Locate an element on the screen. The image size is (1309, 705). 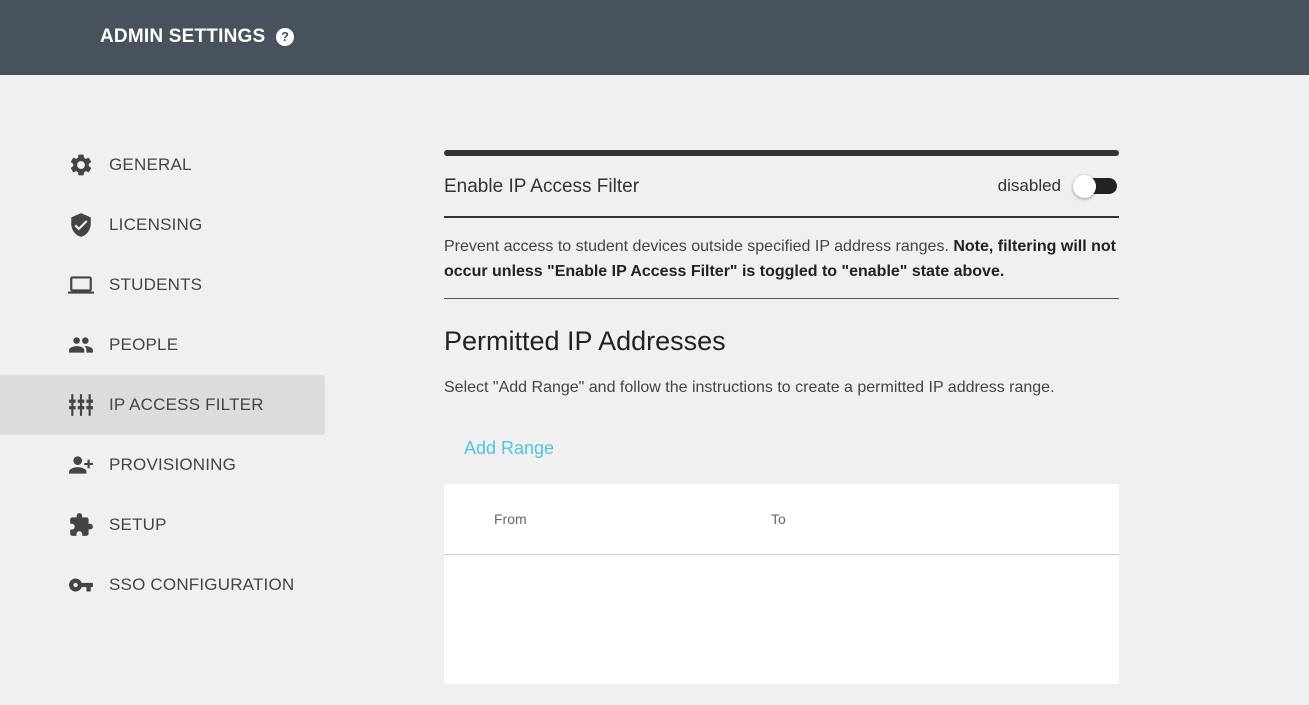
sliders-icon is located at coordinates (81, 405).